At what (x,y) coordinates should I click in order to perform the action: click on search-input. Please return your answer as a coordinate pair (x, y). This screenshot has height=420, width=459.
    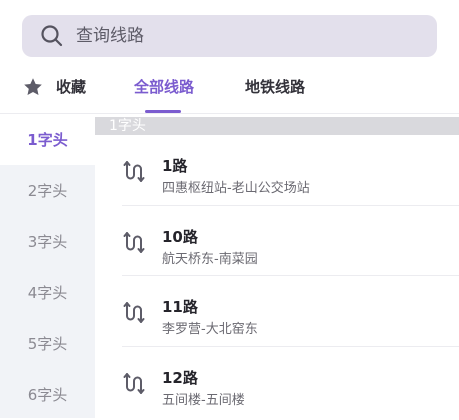
    Looking at the image, I should click on (226, 36).